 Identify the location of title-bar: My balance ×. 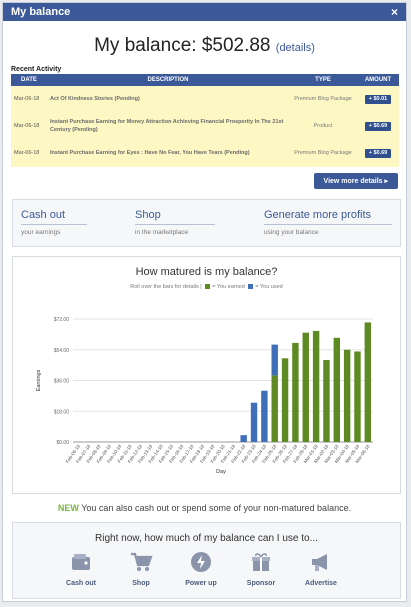
(204, 12).